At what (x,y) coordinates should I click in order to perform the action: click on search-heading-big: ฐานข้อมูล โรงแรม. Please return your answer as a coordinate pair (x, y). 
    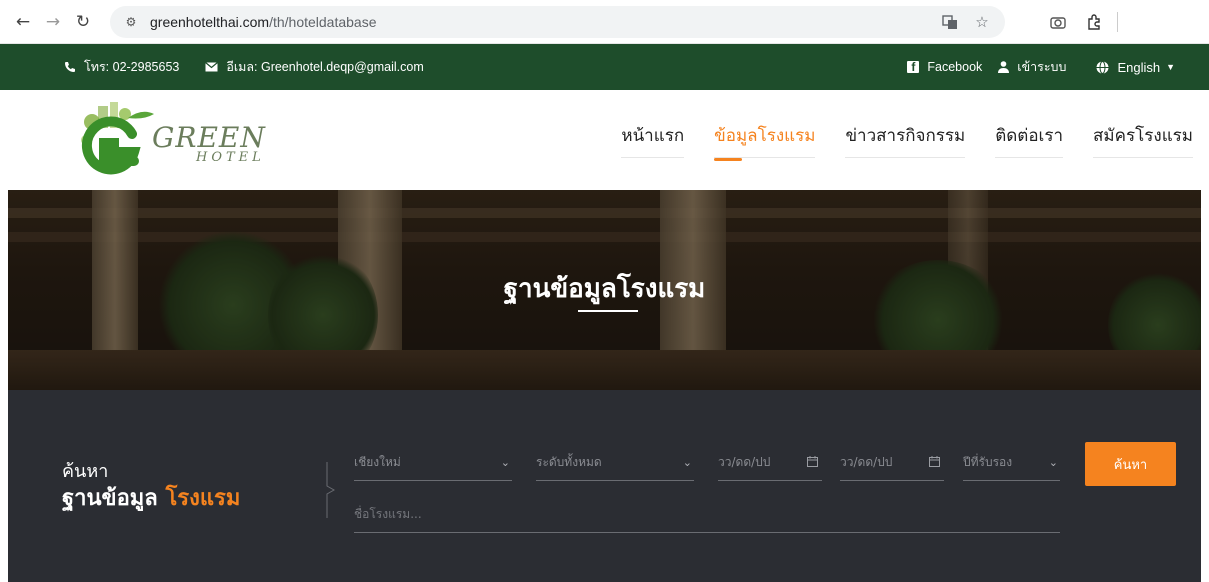
    Looking at the image, I should click on (151, 499).